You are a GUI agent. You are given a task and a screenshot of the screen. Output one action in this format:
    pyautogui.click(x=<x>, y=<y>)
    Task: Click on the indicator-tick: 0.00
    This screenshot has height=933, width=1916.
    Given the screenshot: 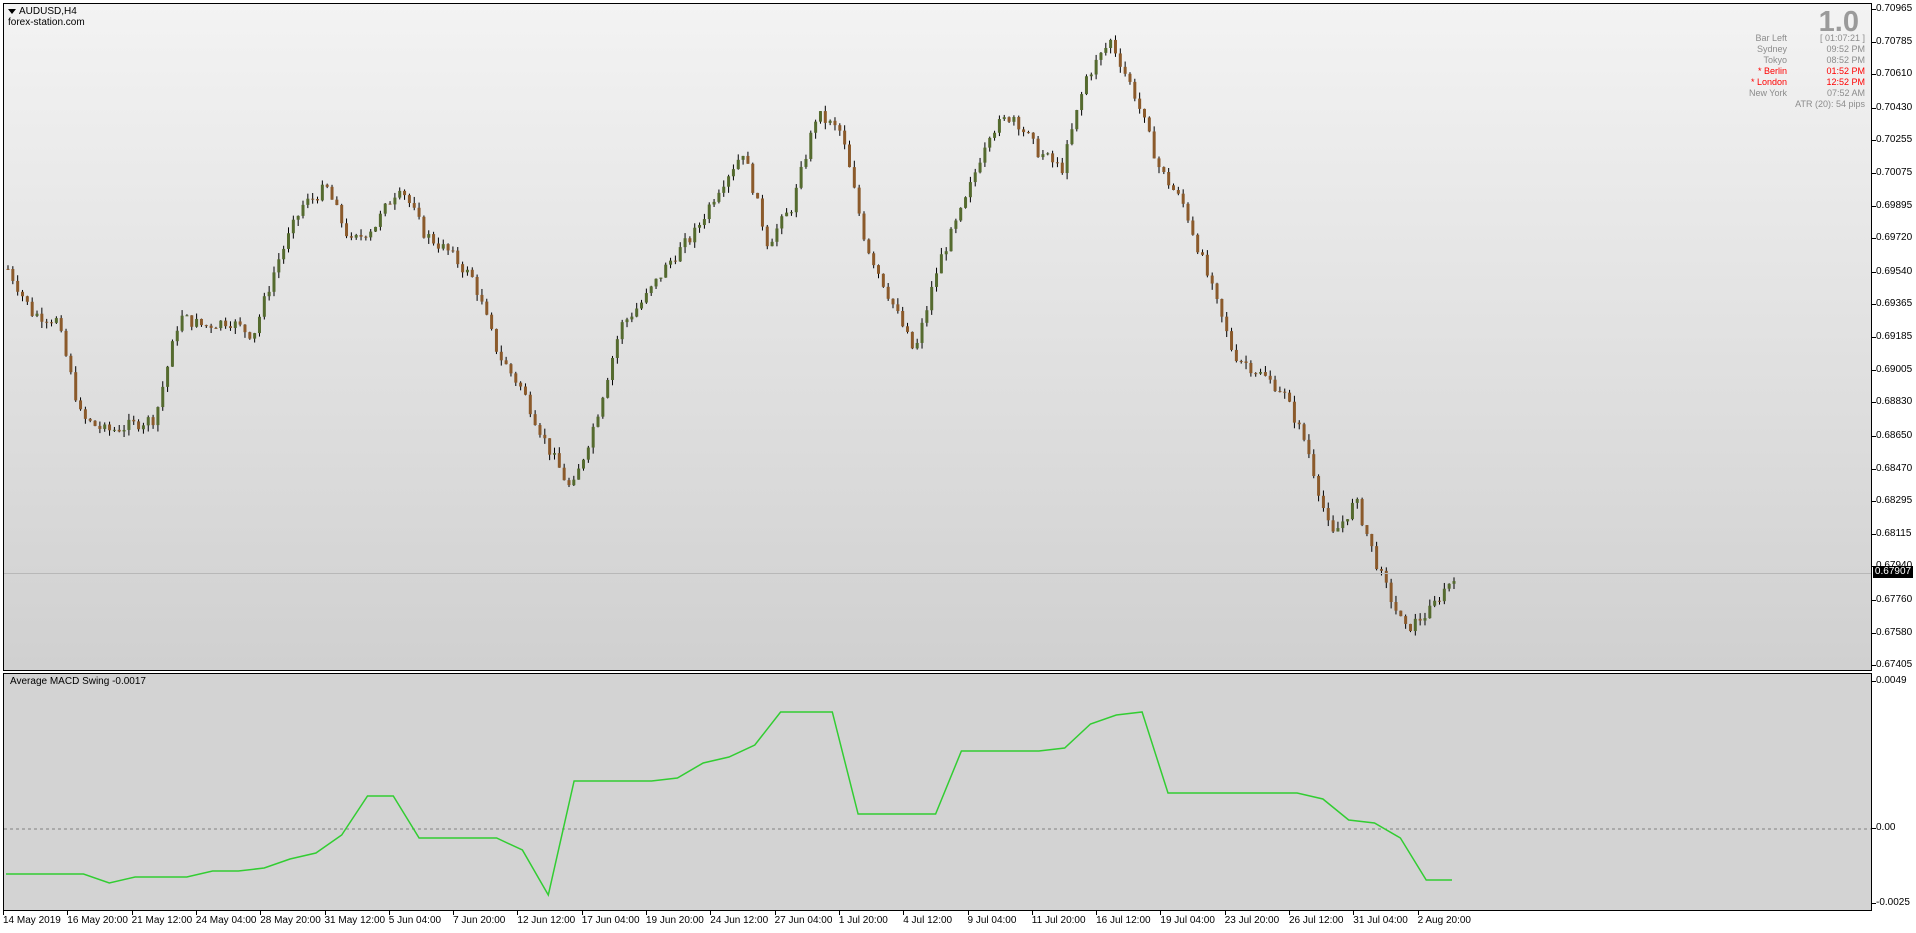 What is the action you would take?
    pyautogui.click(x=1883, y=827)
    